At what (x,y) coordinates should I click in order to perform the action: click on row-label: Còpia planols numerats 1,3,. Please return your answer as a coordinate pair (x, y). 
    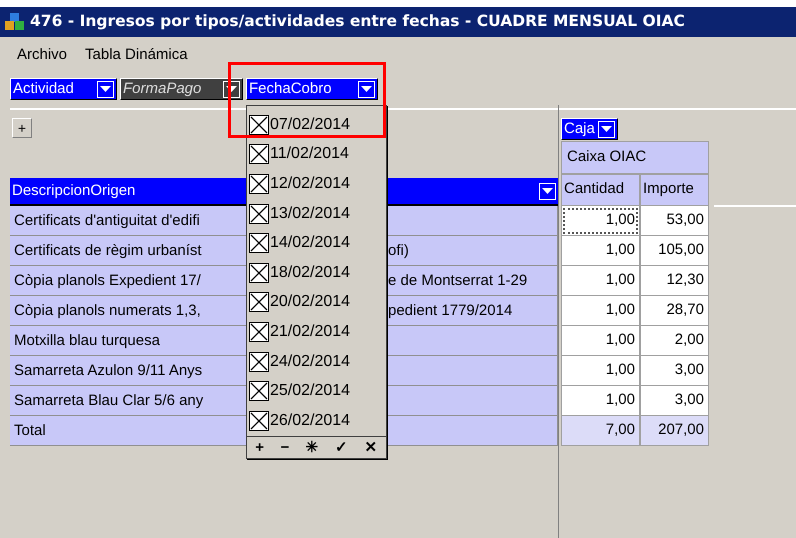
    Looking at the image, I should click on (108, 311).